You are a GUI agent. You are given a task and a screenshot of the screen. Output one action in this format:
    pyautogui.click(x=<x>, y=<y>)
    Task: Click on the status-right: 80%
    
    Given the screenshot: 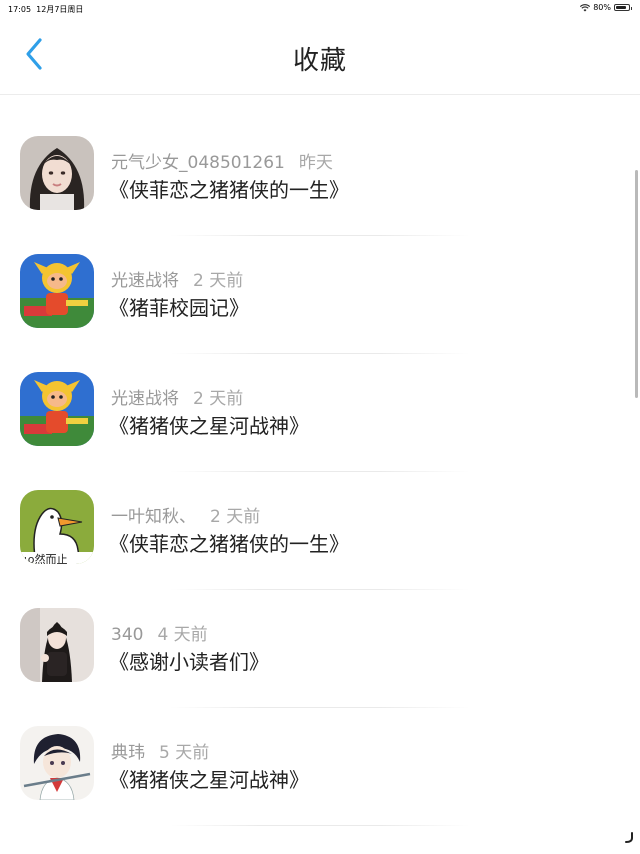 What is the action you would take?
    pyautogui.click(x=606, y=7)
    